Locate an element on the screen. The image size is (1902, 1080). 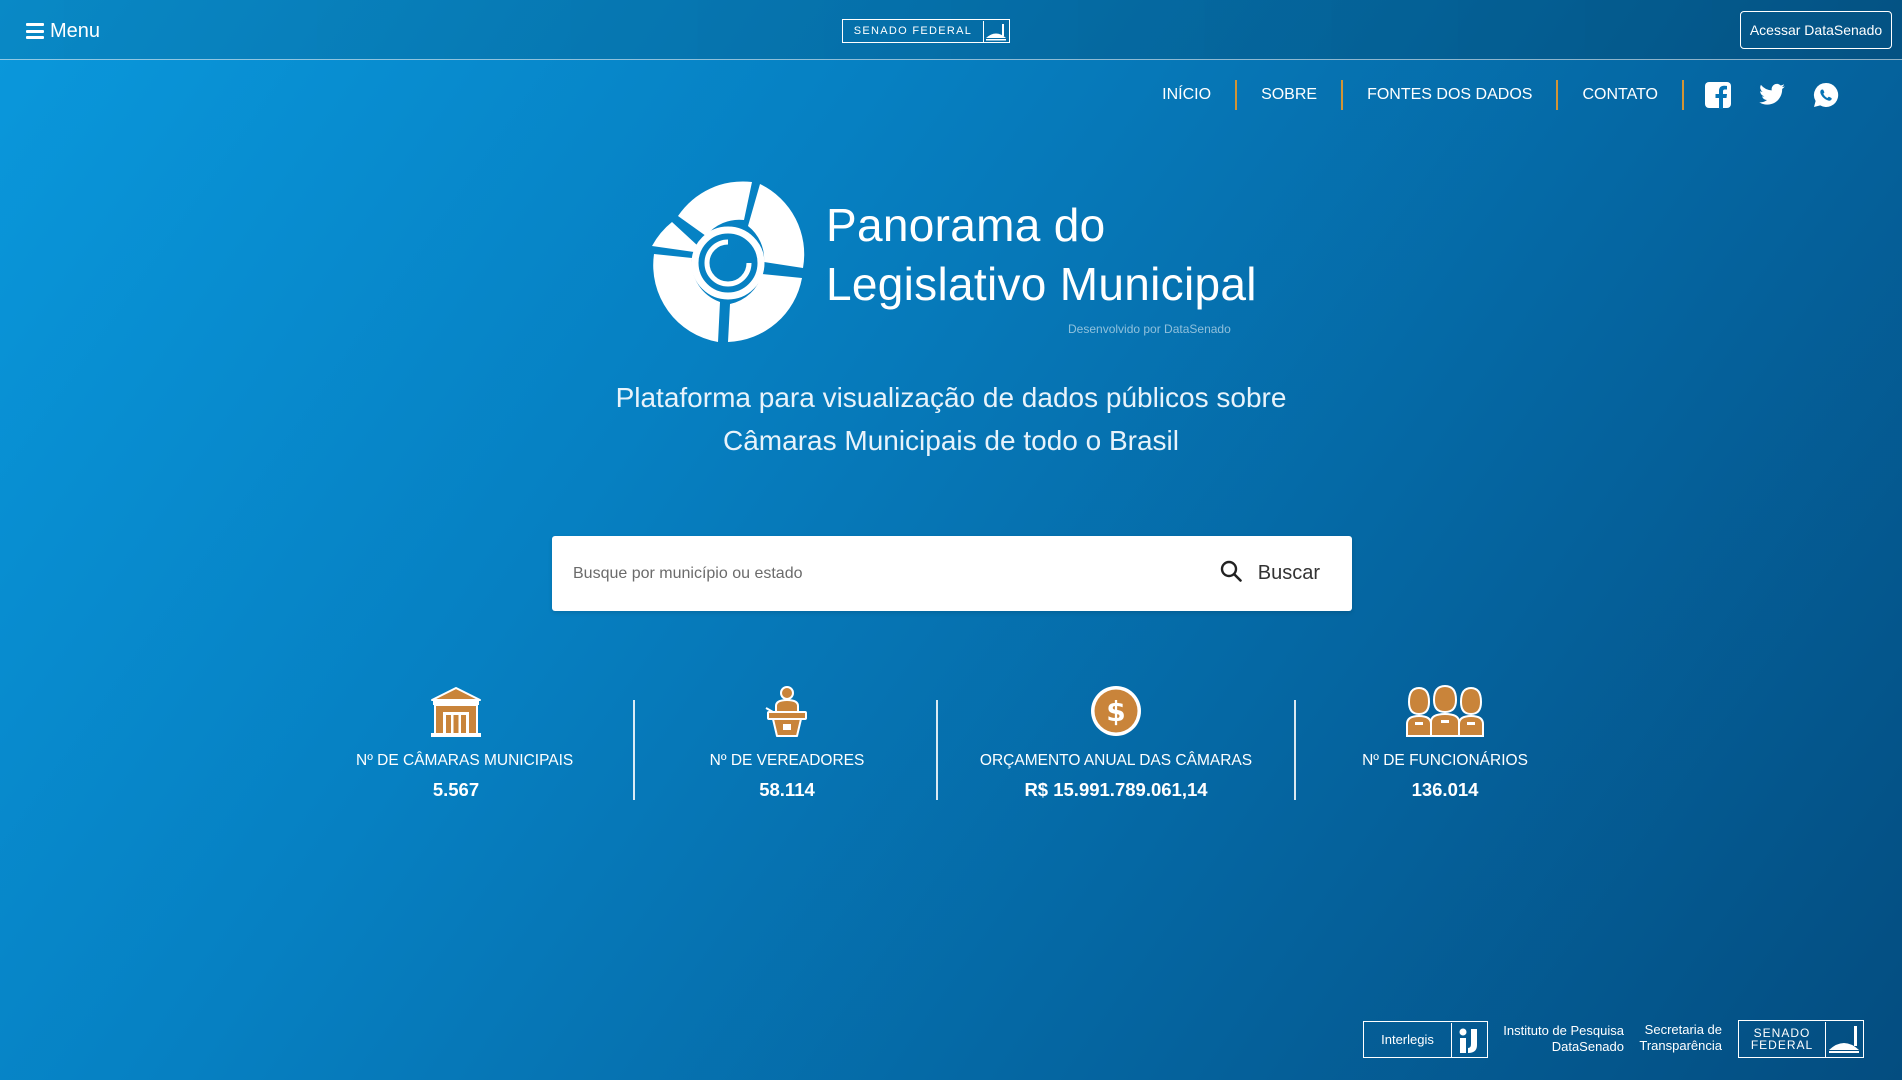
main-nav: INÍCIO SOBRE FONTES DOS DADOS CONTATO is located at coordinates (1501, 95).